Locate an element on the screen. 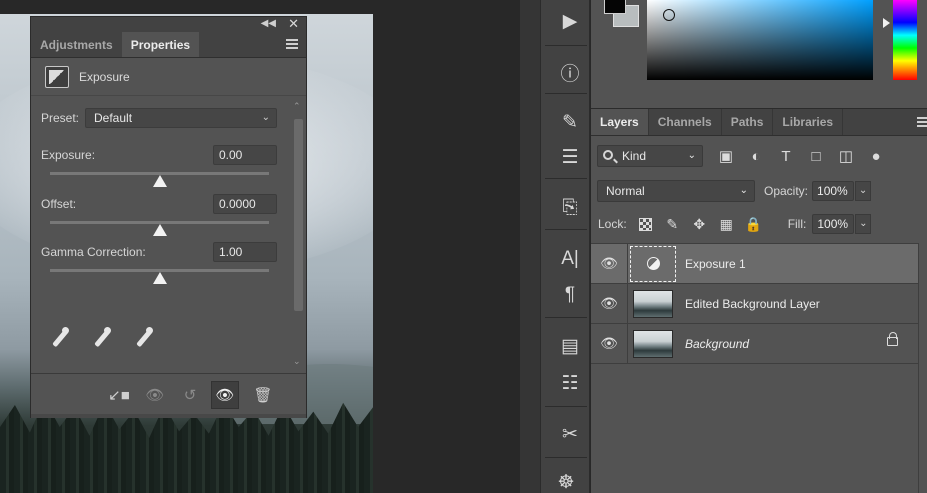 The width and height of the screenshot is (927, 493). reset-icon: ↺ is located at coordinates (190, 395).